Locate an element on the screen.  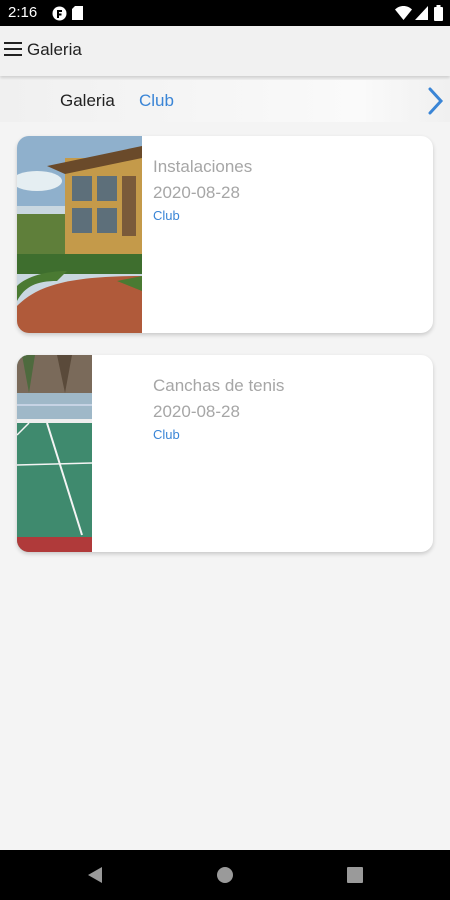
home-icon is located at coordinates (225, 875).